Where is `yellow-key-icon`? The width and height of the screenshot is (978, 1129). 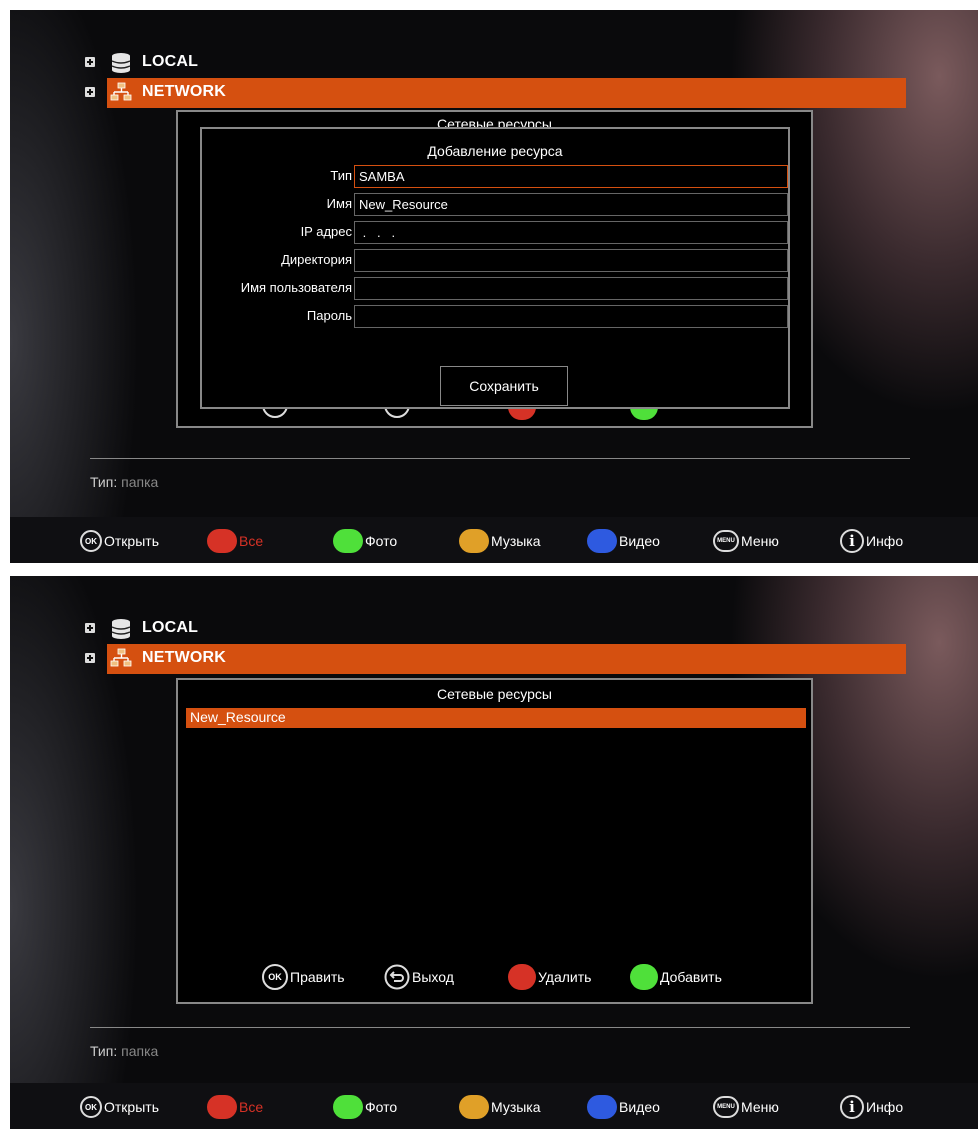
yellow-key-icon is located at coordinates (474, 541).